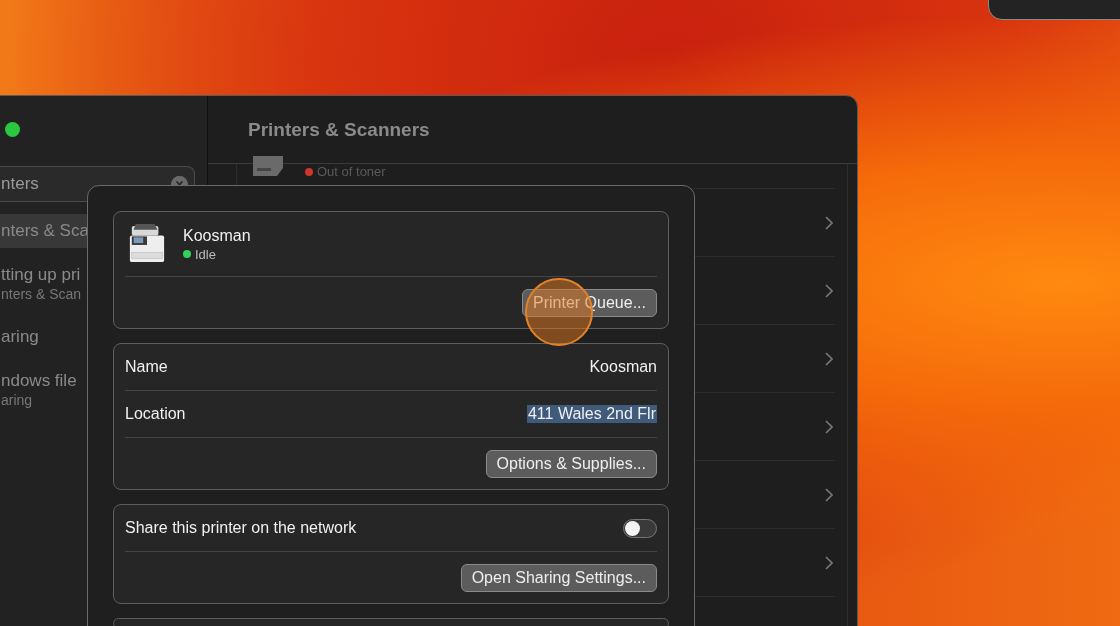 Image resolution: width=1120 pixels, height=626 pixels. Describe the element at coordinates (12, 129) in the screenshot. I see `zoom-window-button` at that location.